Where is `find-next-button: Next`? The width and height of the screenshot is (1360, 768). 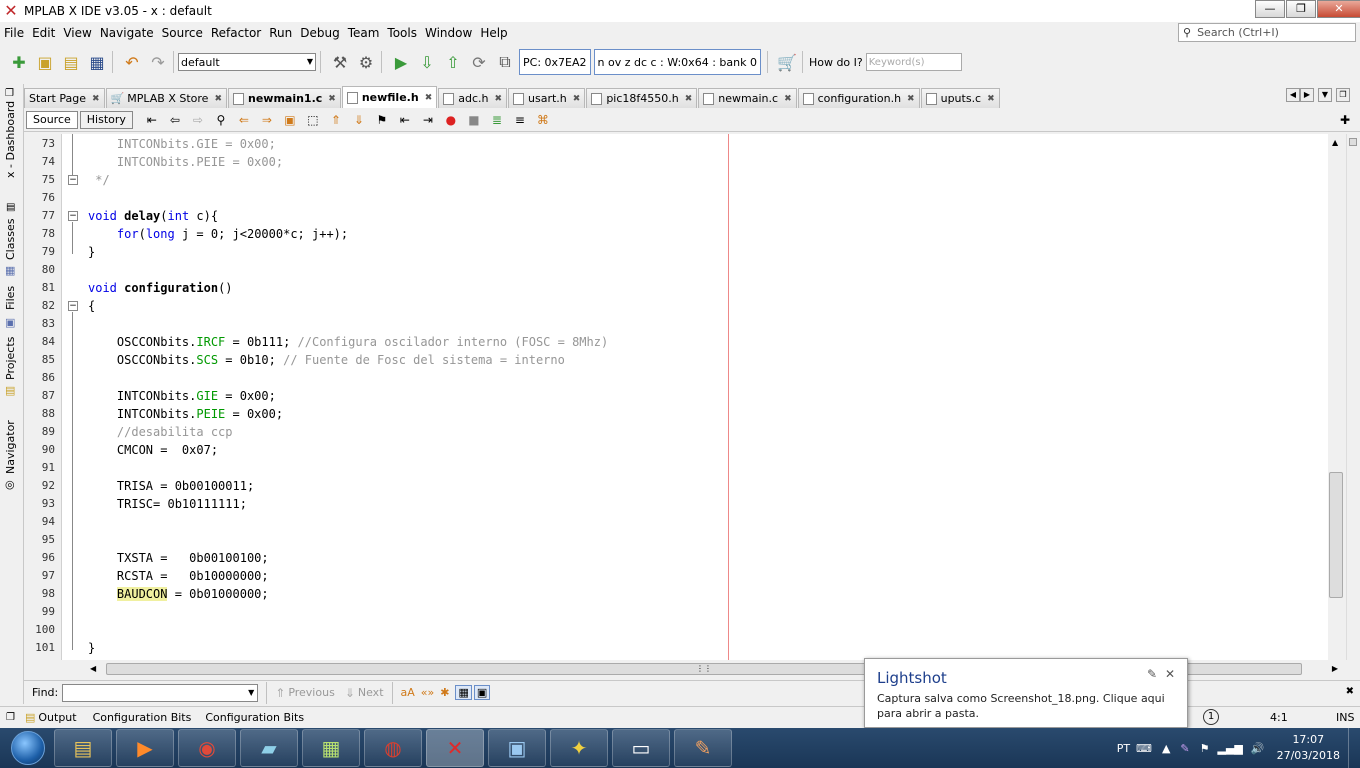 find-next-button: Next is located at coordinates (371, 692).